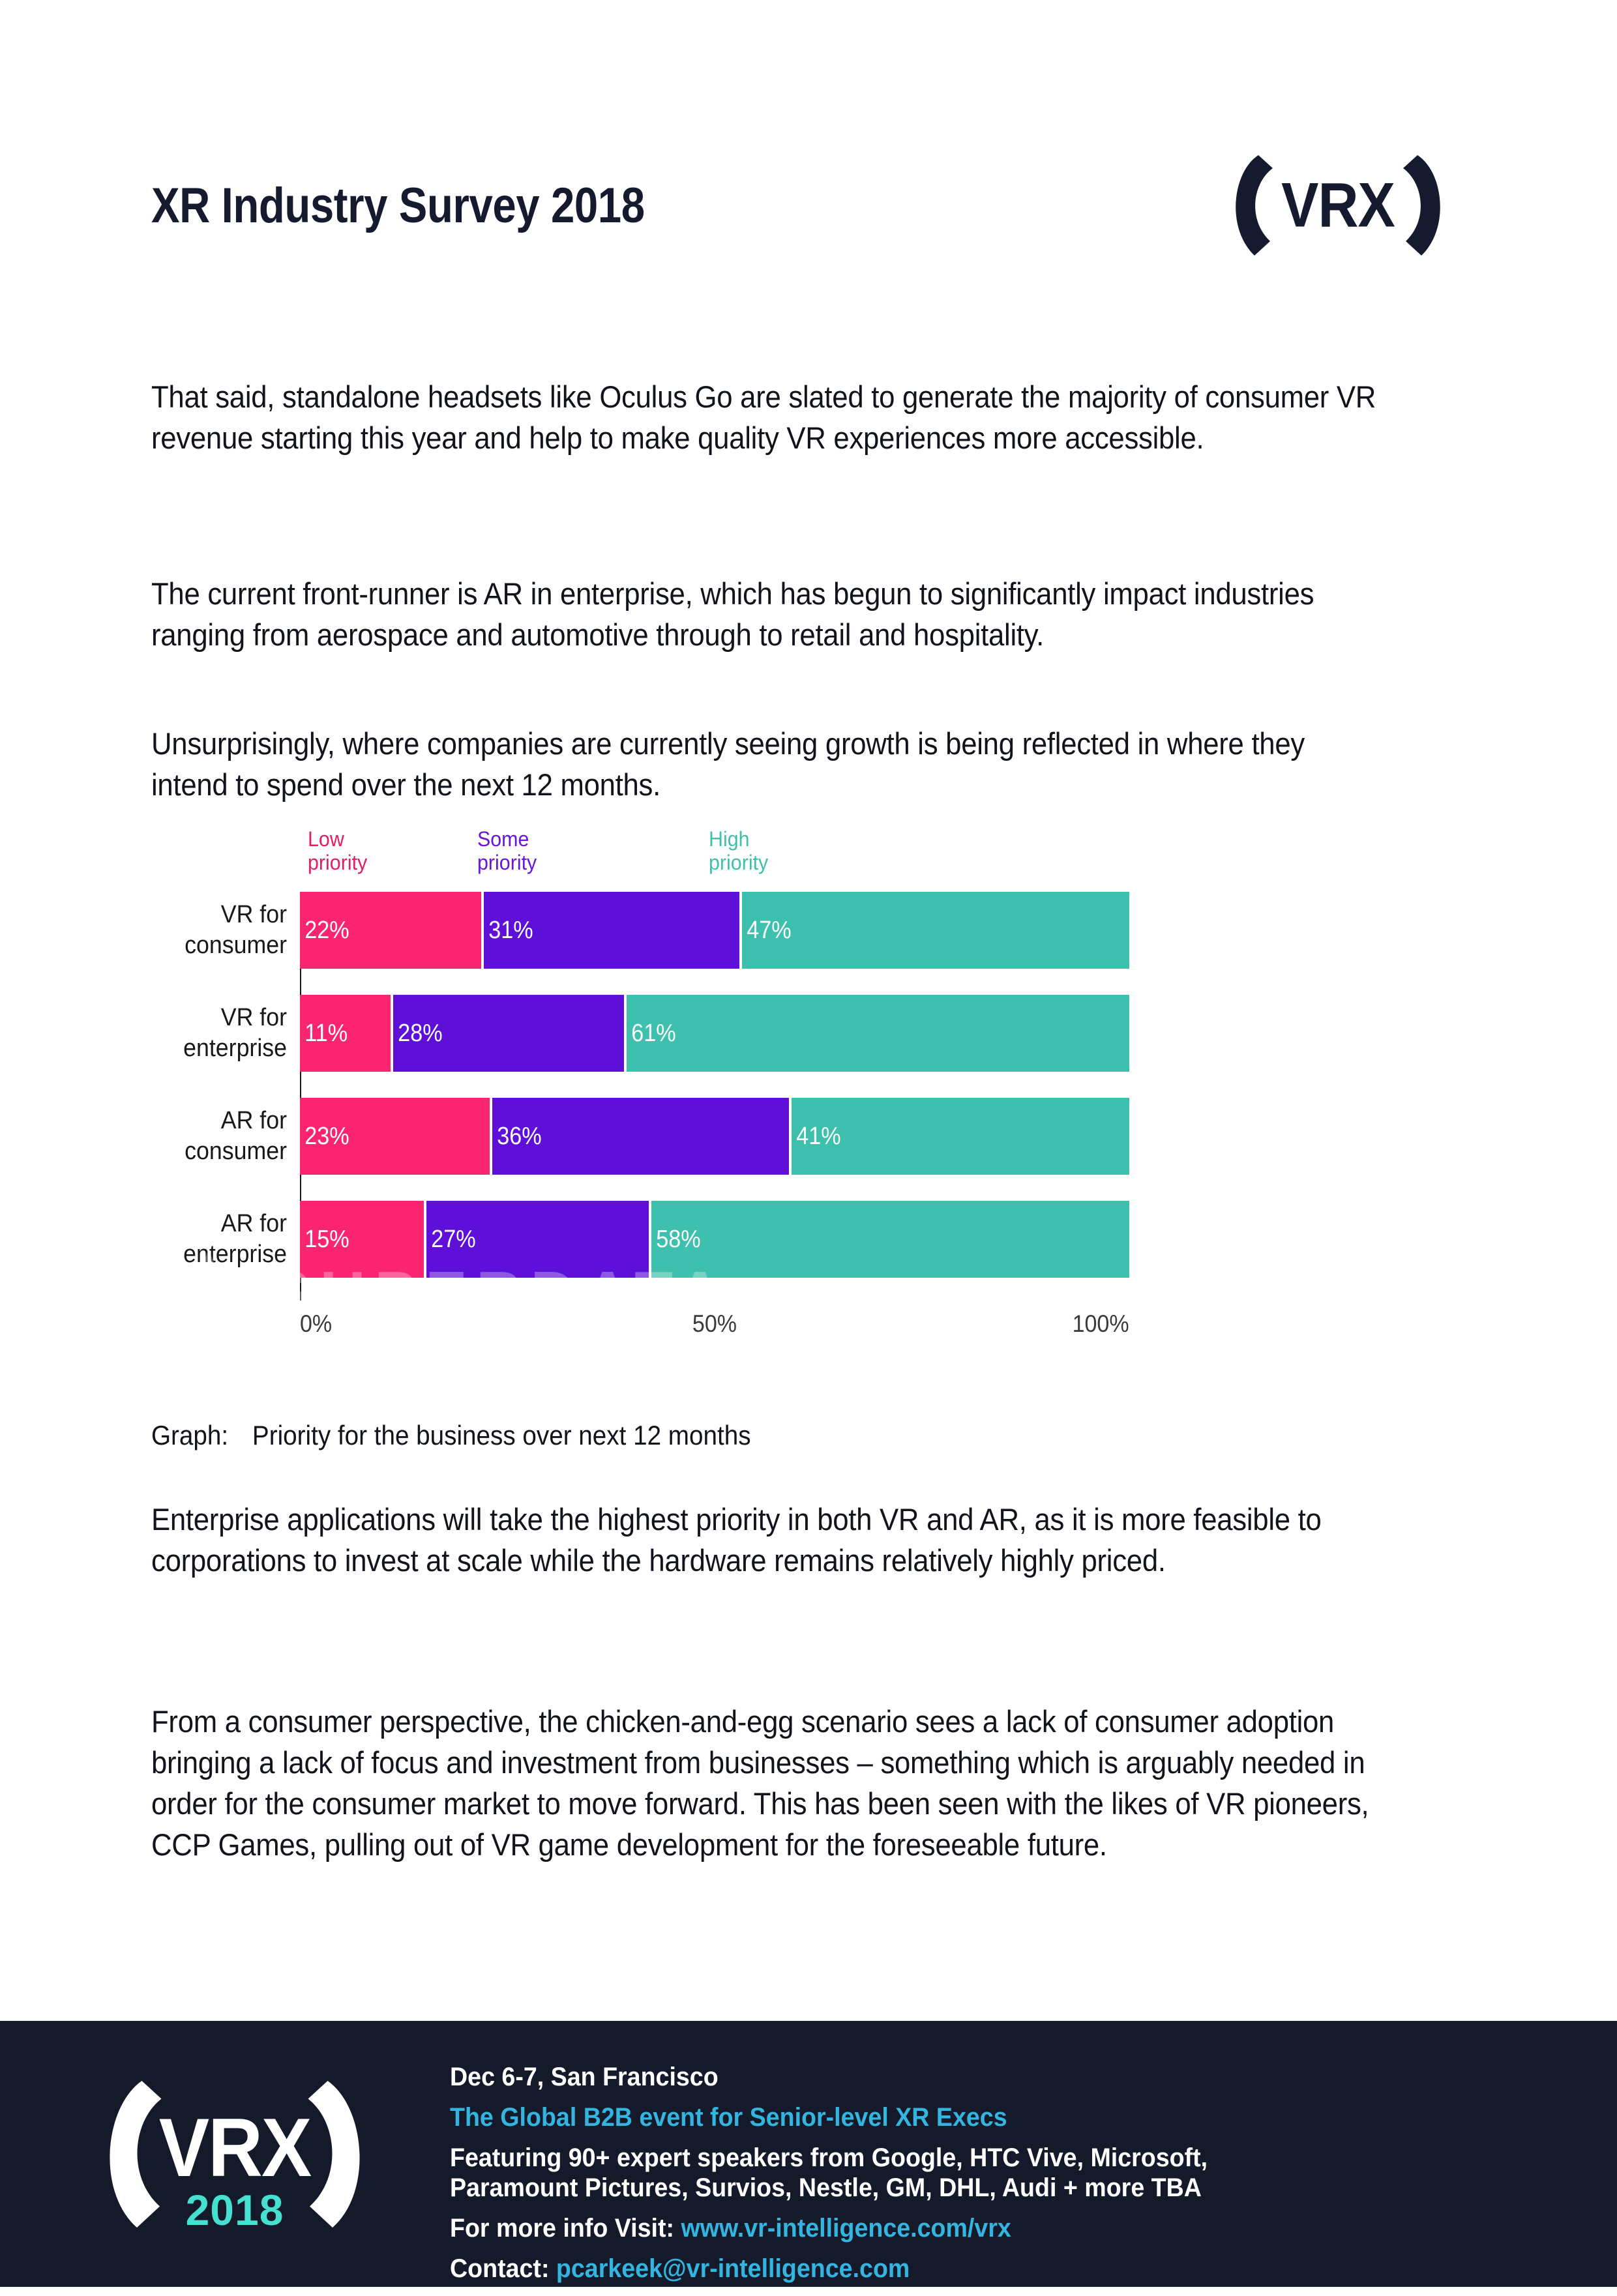 Image resolution: width=1617 pixels, height=2296 pixels. Describe the element at coordinates (391, 930) in the screenshot. I see `bar-segment: 22%` at that location.